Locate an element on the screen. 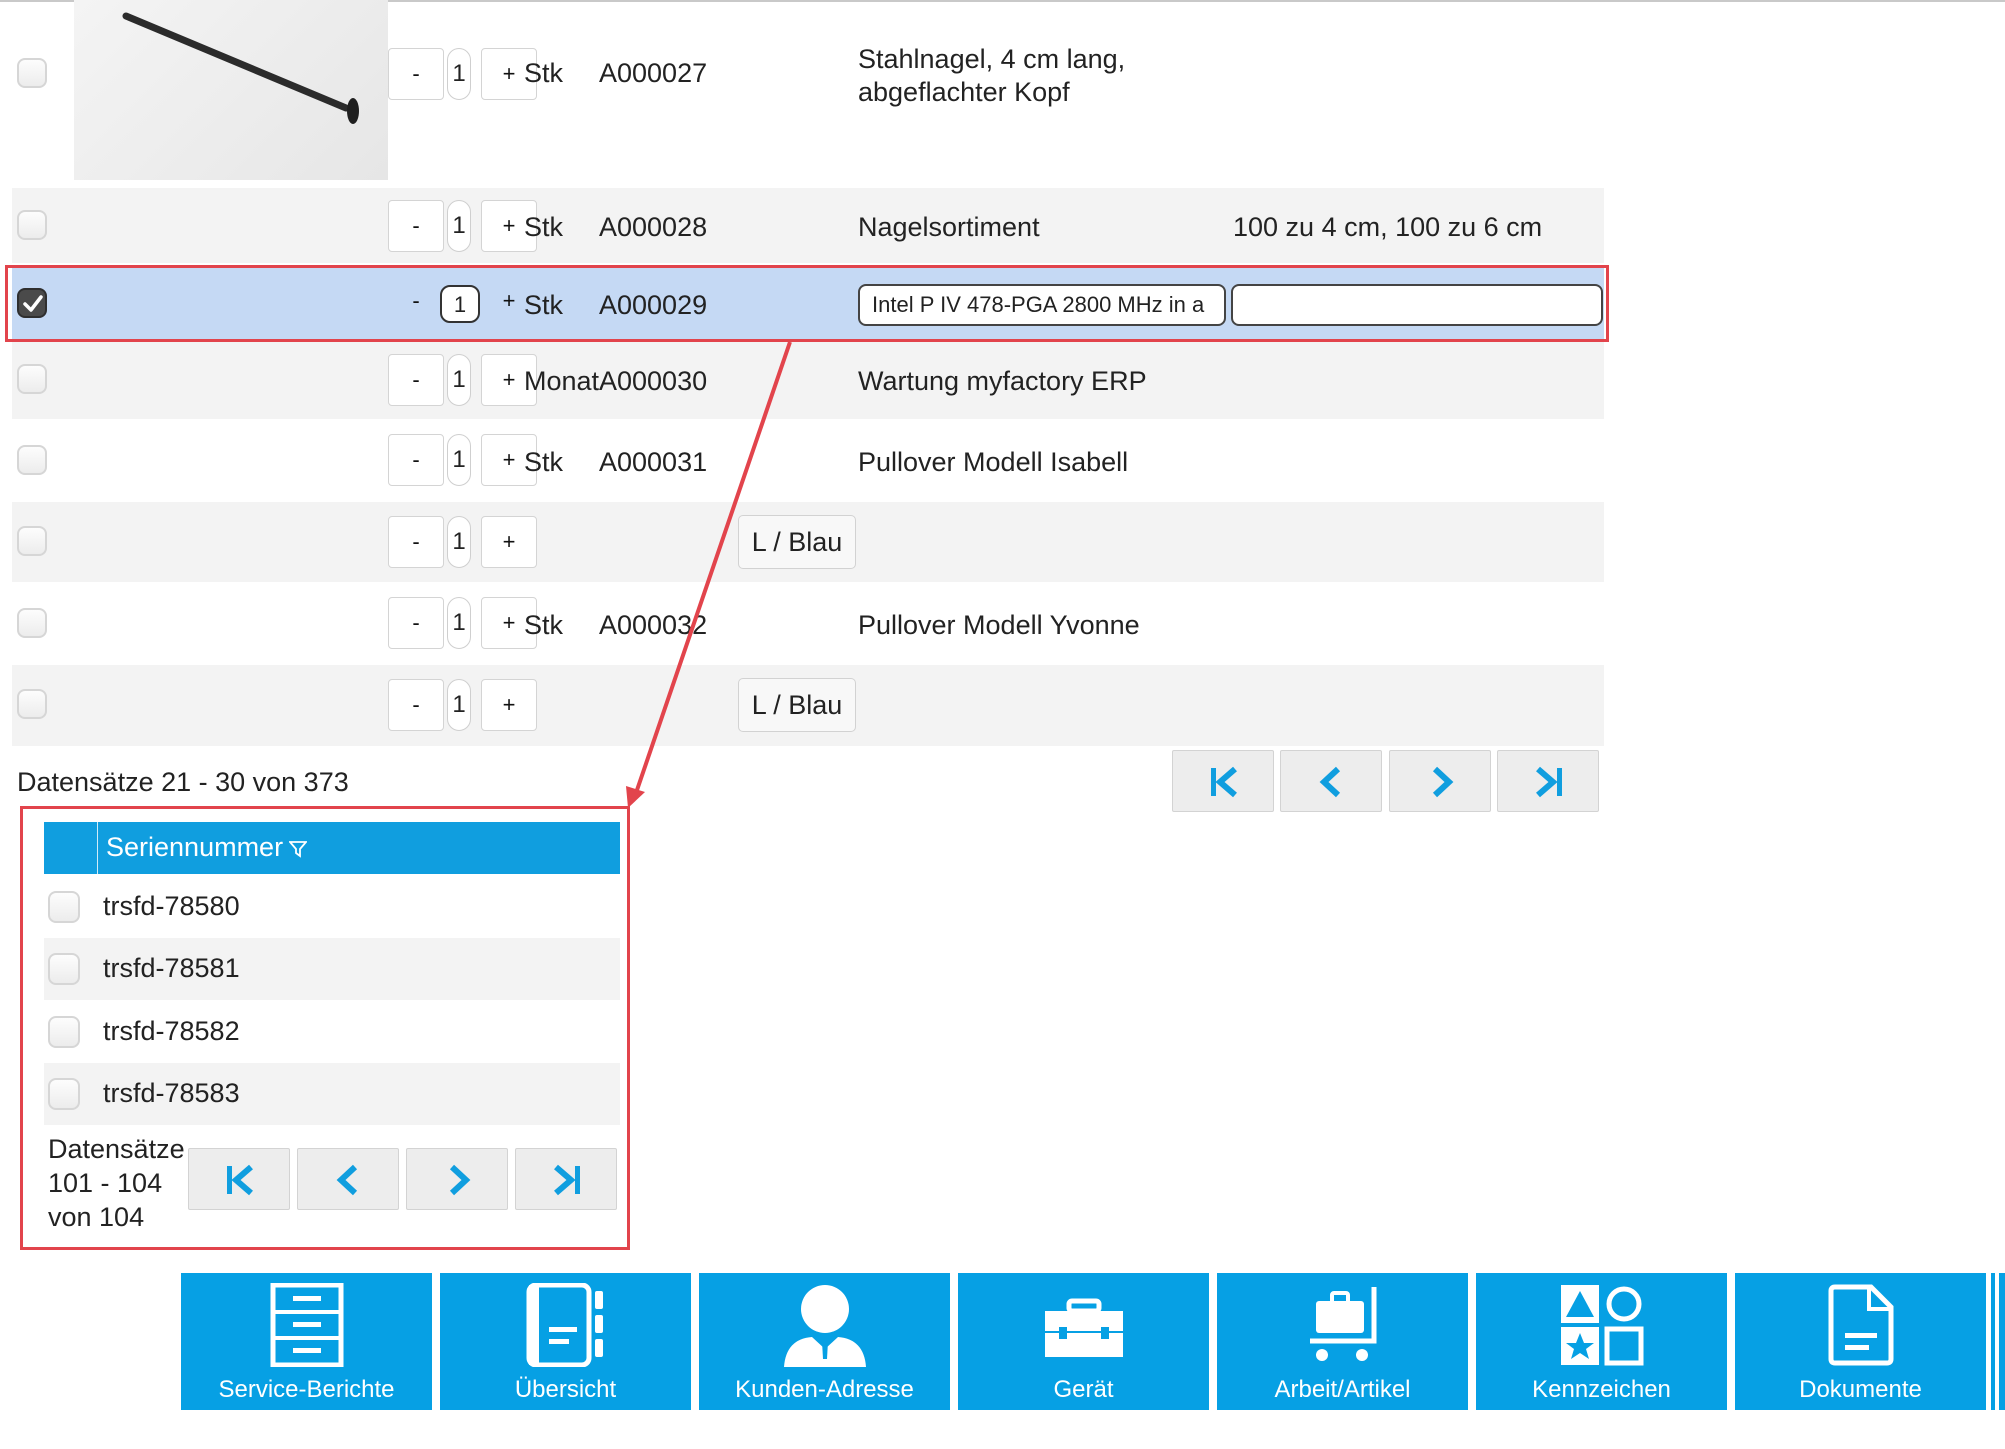 Image resolution: width=2005 pixels, height=1449 pixels. person-icon is located at coordinates (824, 1326).